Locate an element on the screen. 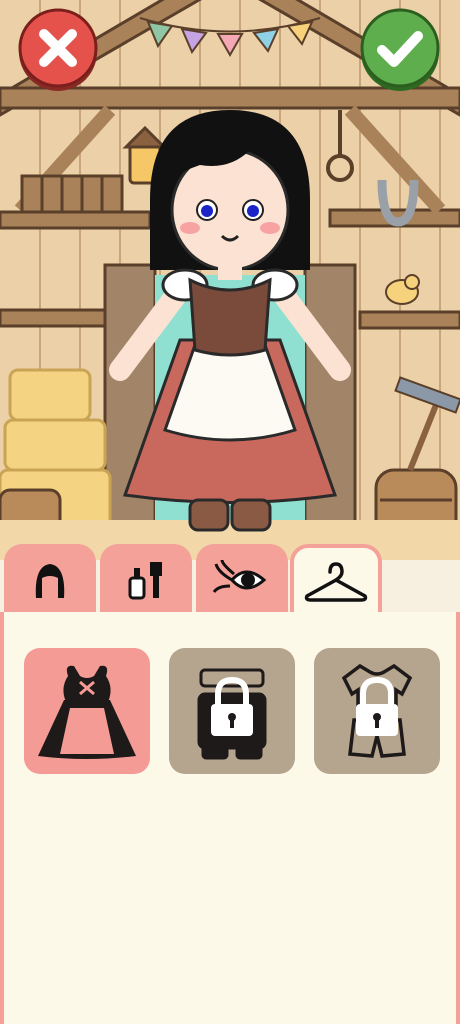  tab-makeup is located at coordinates (146, 580).